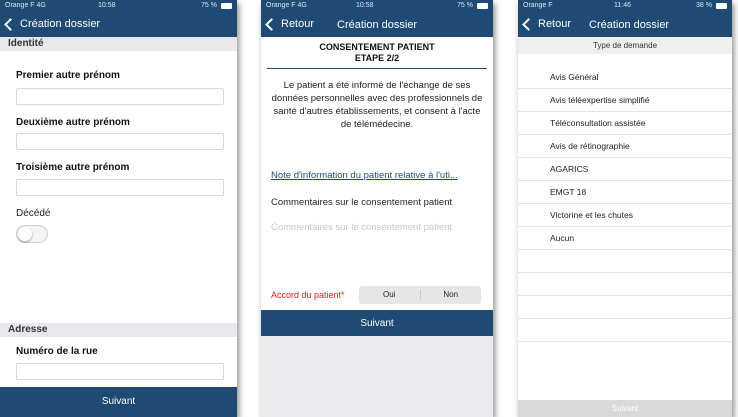 This screenshot has height=417, width=738. Describe the element at coordinates (562, 238) in the screenshot. I see `list-item-label: Aucun` at that location.